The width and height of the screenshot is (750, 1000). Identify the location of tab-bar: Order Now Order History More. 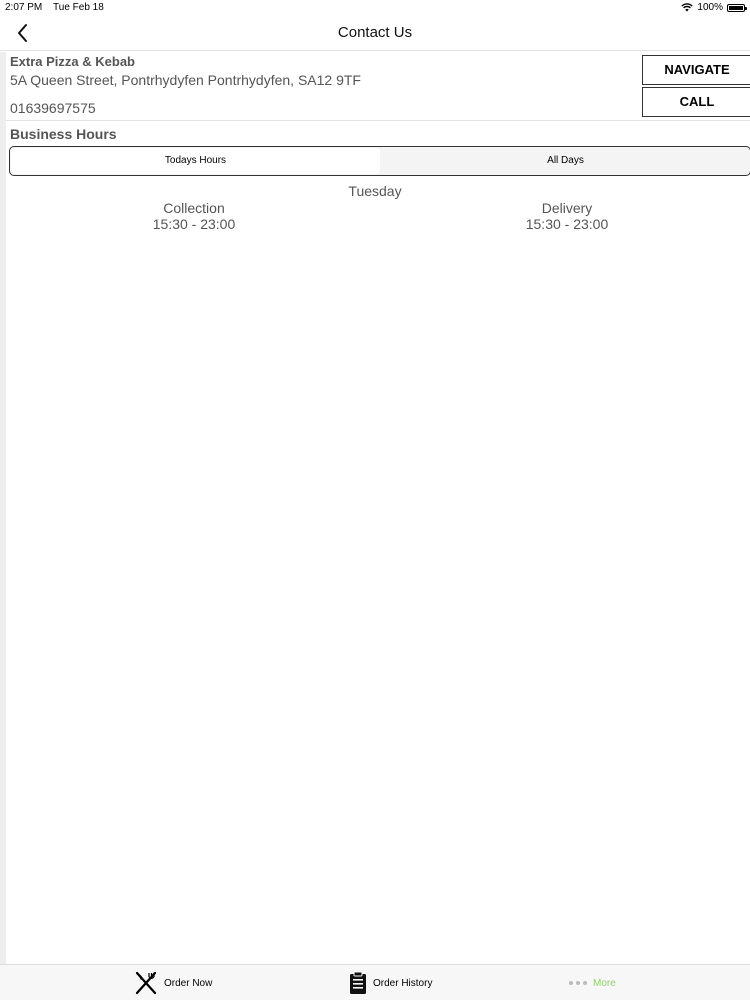
(375, 982).